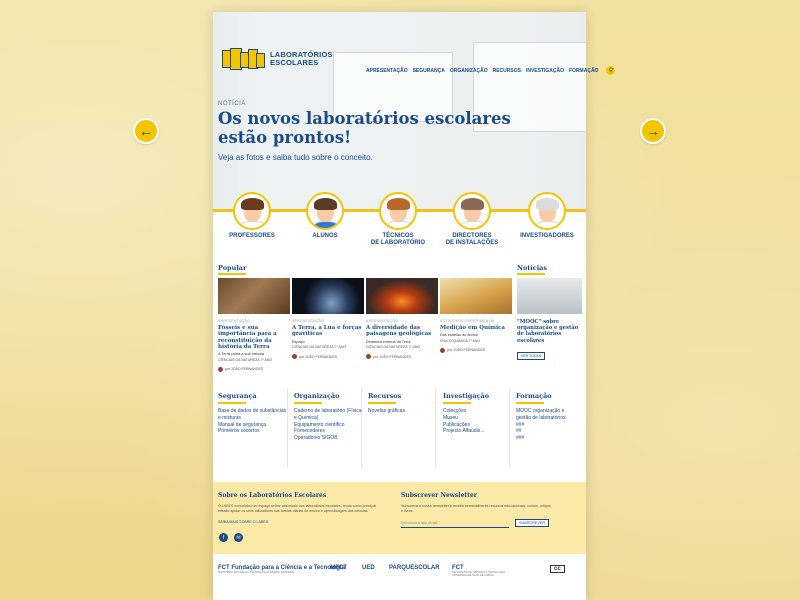  What do you see at coordinates (403, 403) in the screenshot?
I see `column-recursos: Recursos Novelas gráficas` at bounding box center [403, 403].